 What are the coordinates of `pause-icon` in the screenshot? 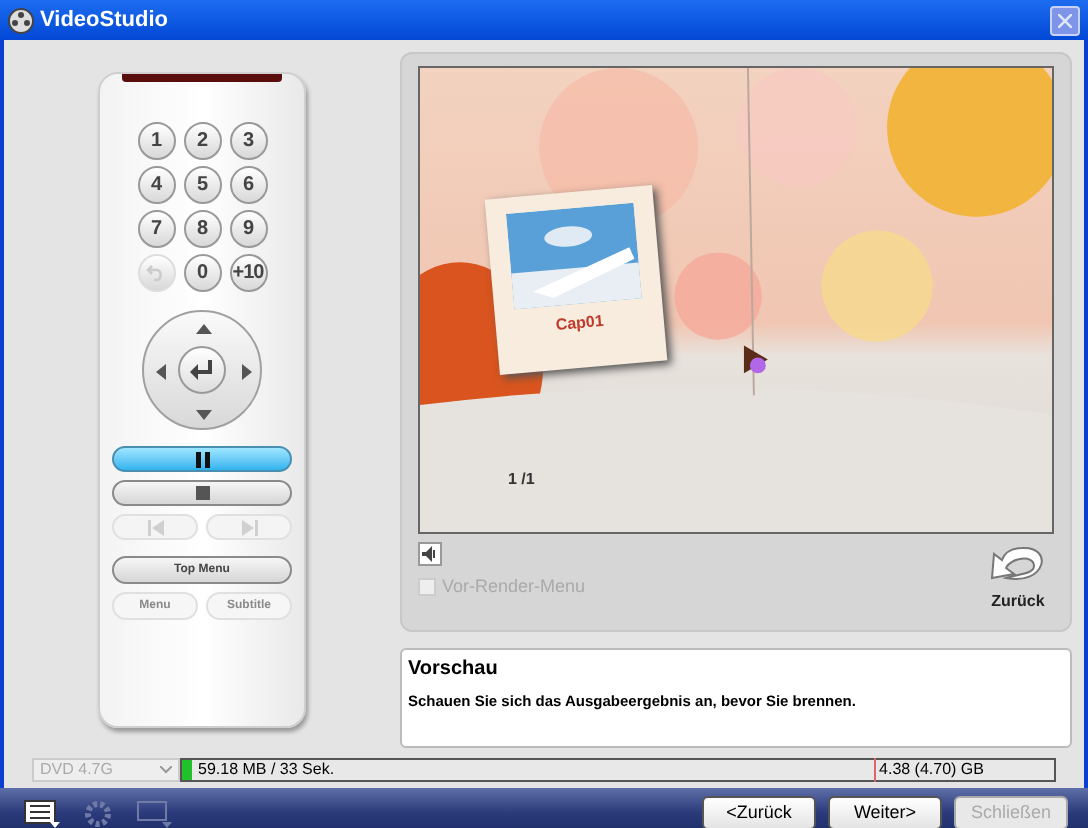 It's located at (202, 459).